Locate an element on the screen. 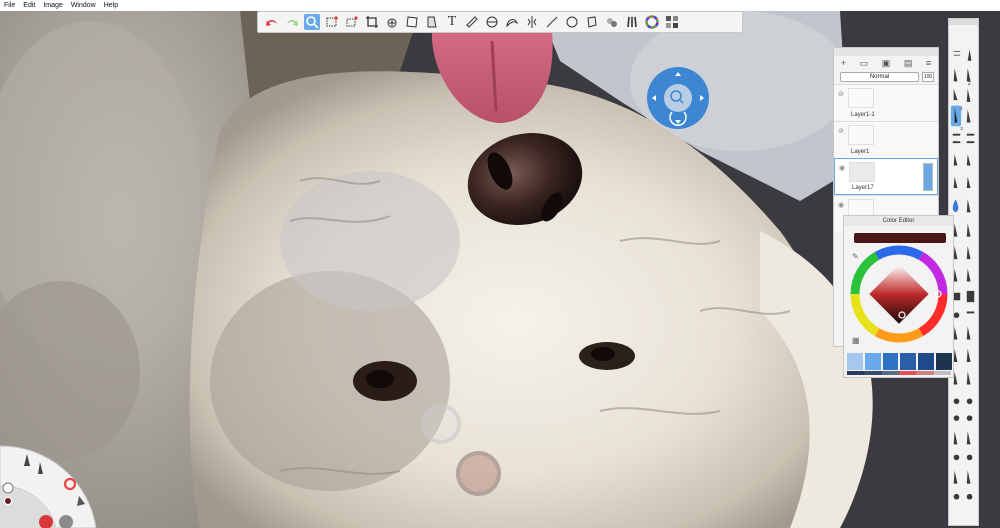 This screenshot has height=528, width=1000. french-curve-icon is located at coordinates (512, 22).